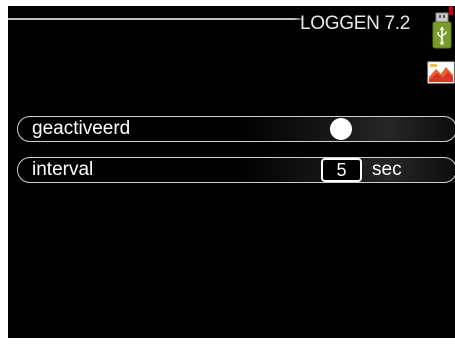 The image size is (455, 345). What do you see at coordinates (341, 170) in the screenshot?
I see `interval-value-field: 5` at bounding box center [341, 170].